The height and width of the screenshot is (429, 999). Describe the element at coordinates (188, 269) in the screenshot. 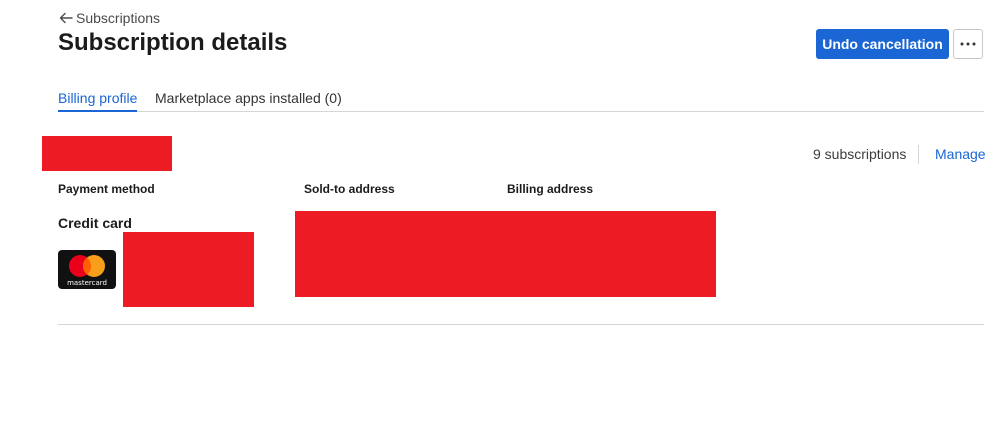

I see `redacted-card-details` at that location.